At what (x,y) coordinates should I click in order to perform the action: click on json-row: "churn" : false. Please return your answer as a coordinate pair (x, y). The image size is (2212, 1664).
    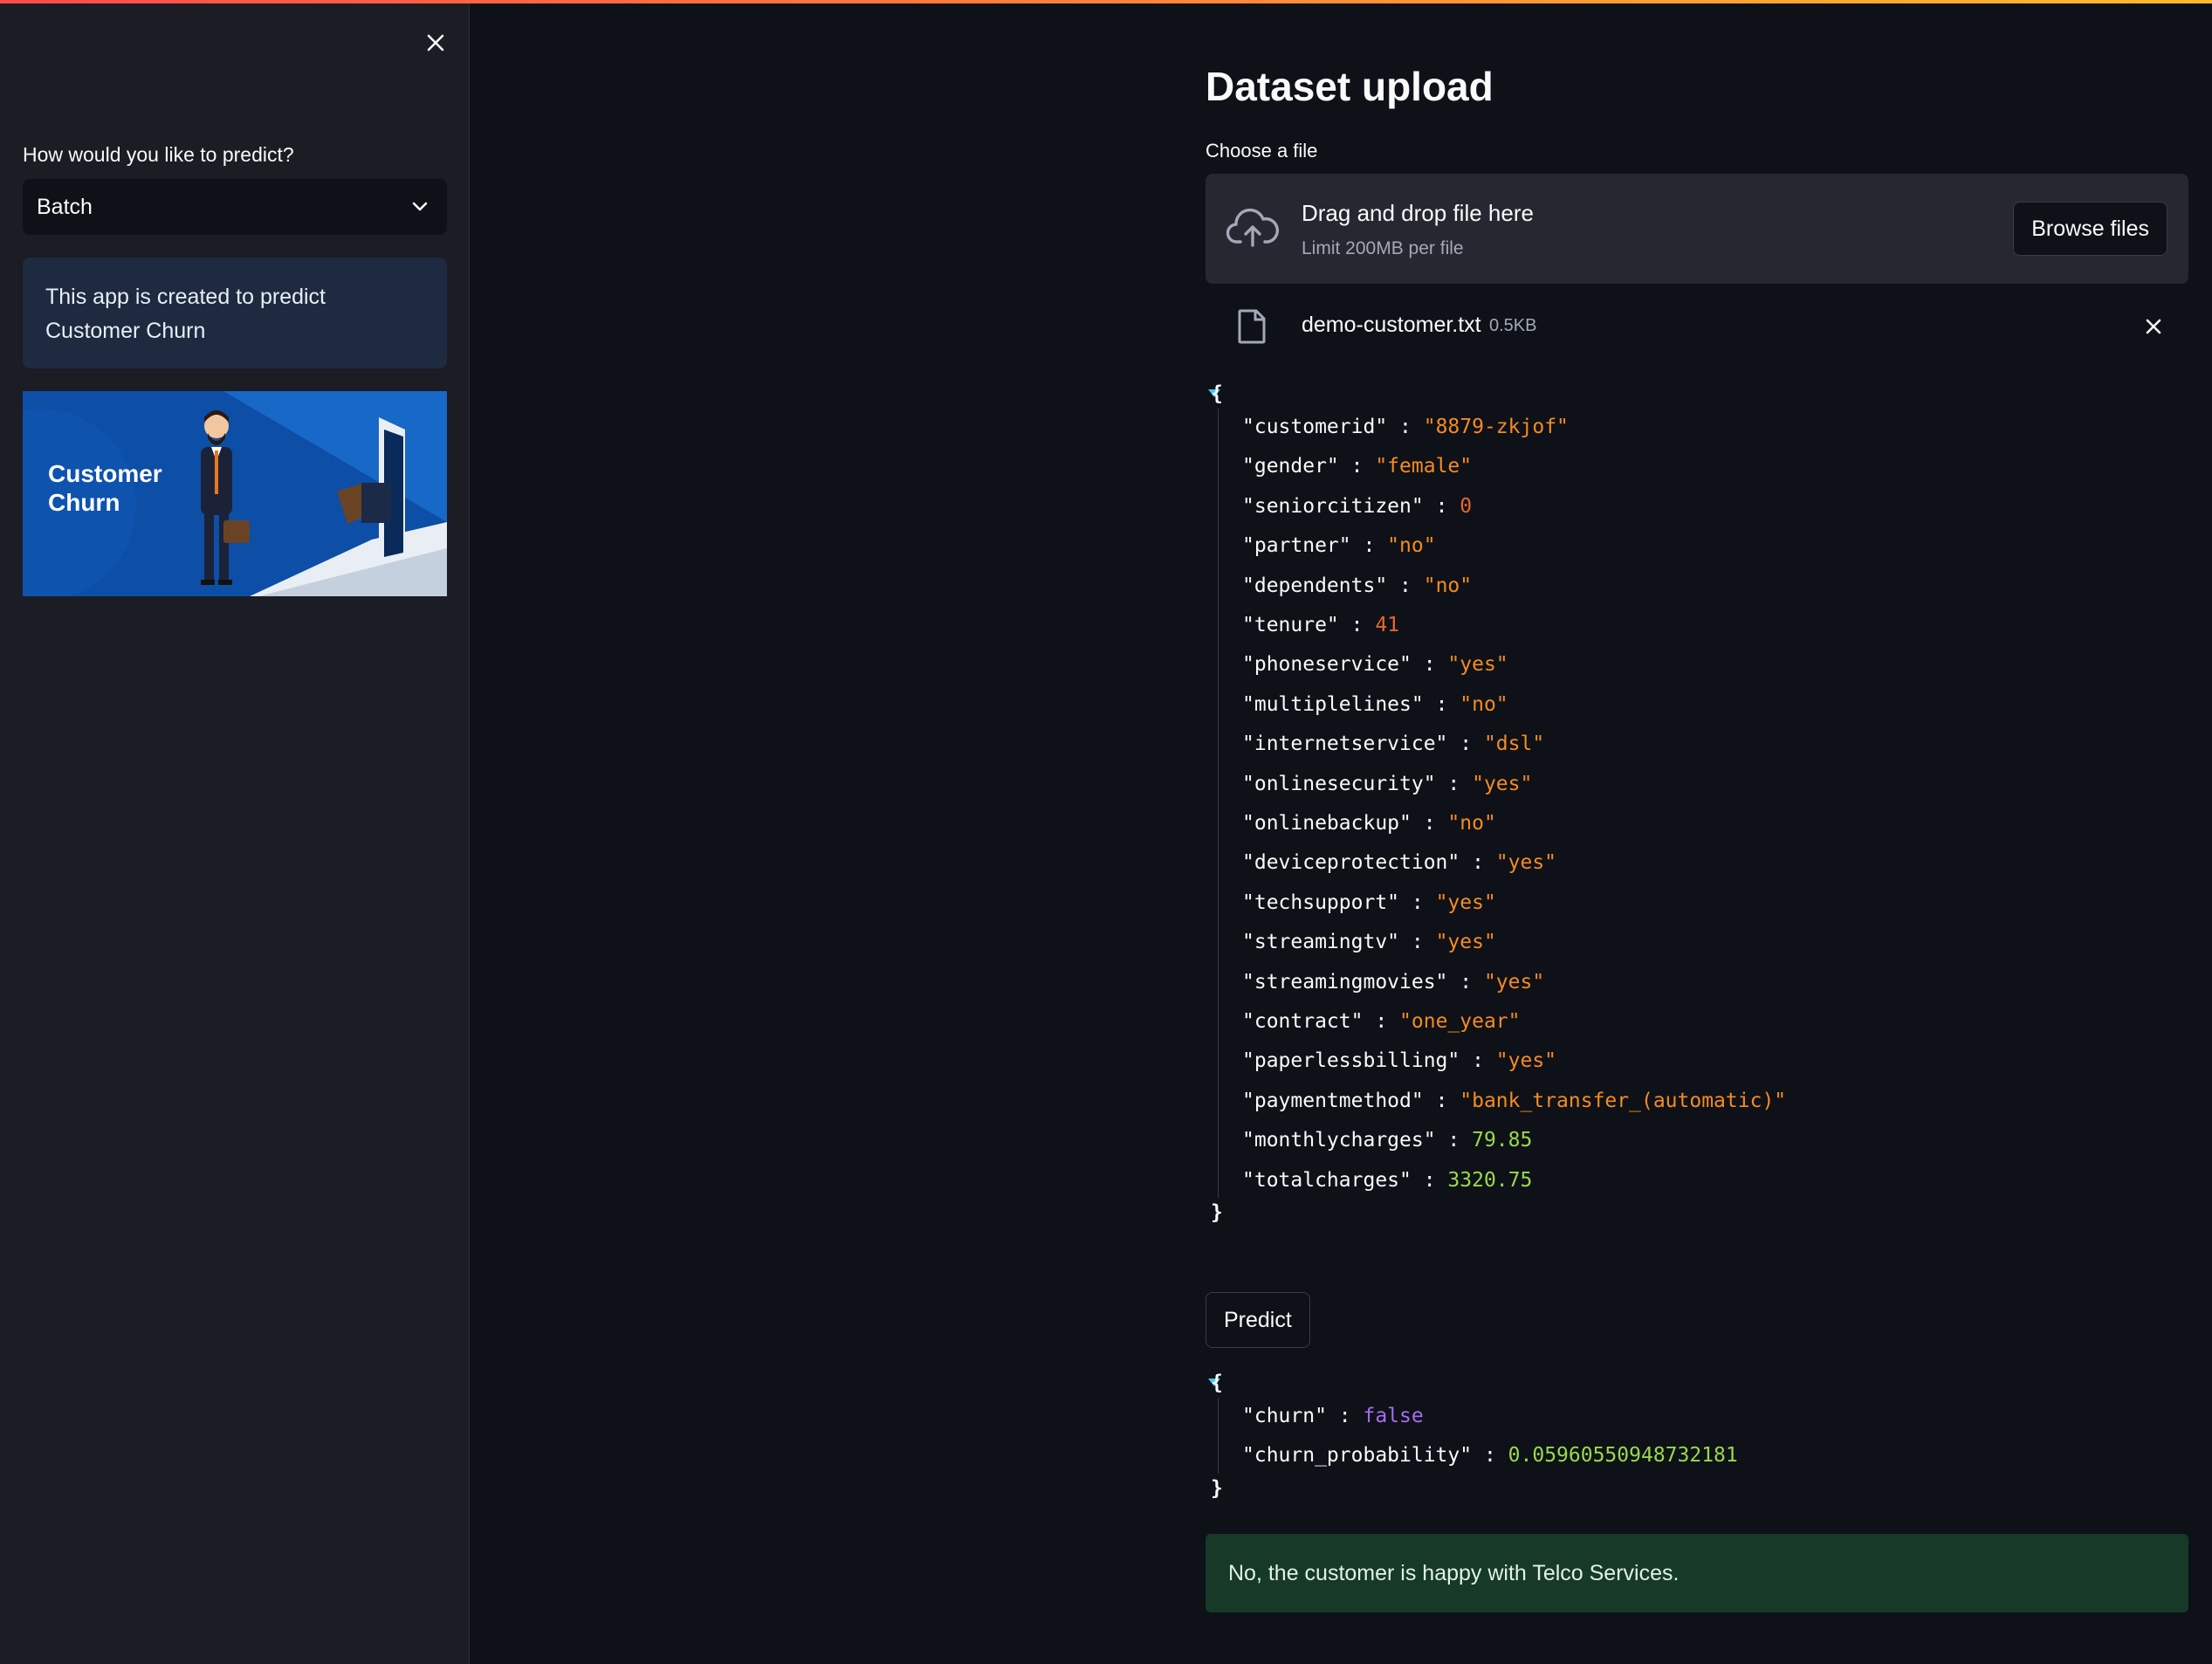
    Looking at the image, I should click on (1333, 1416).